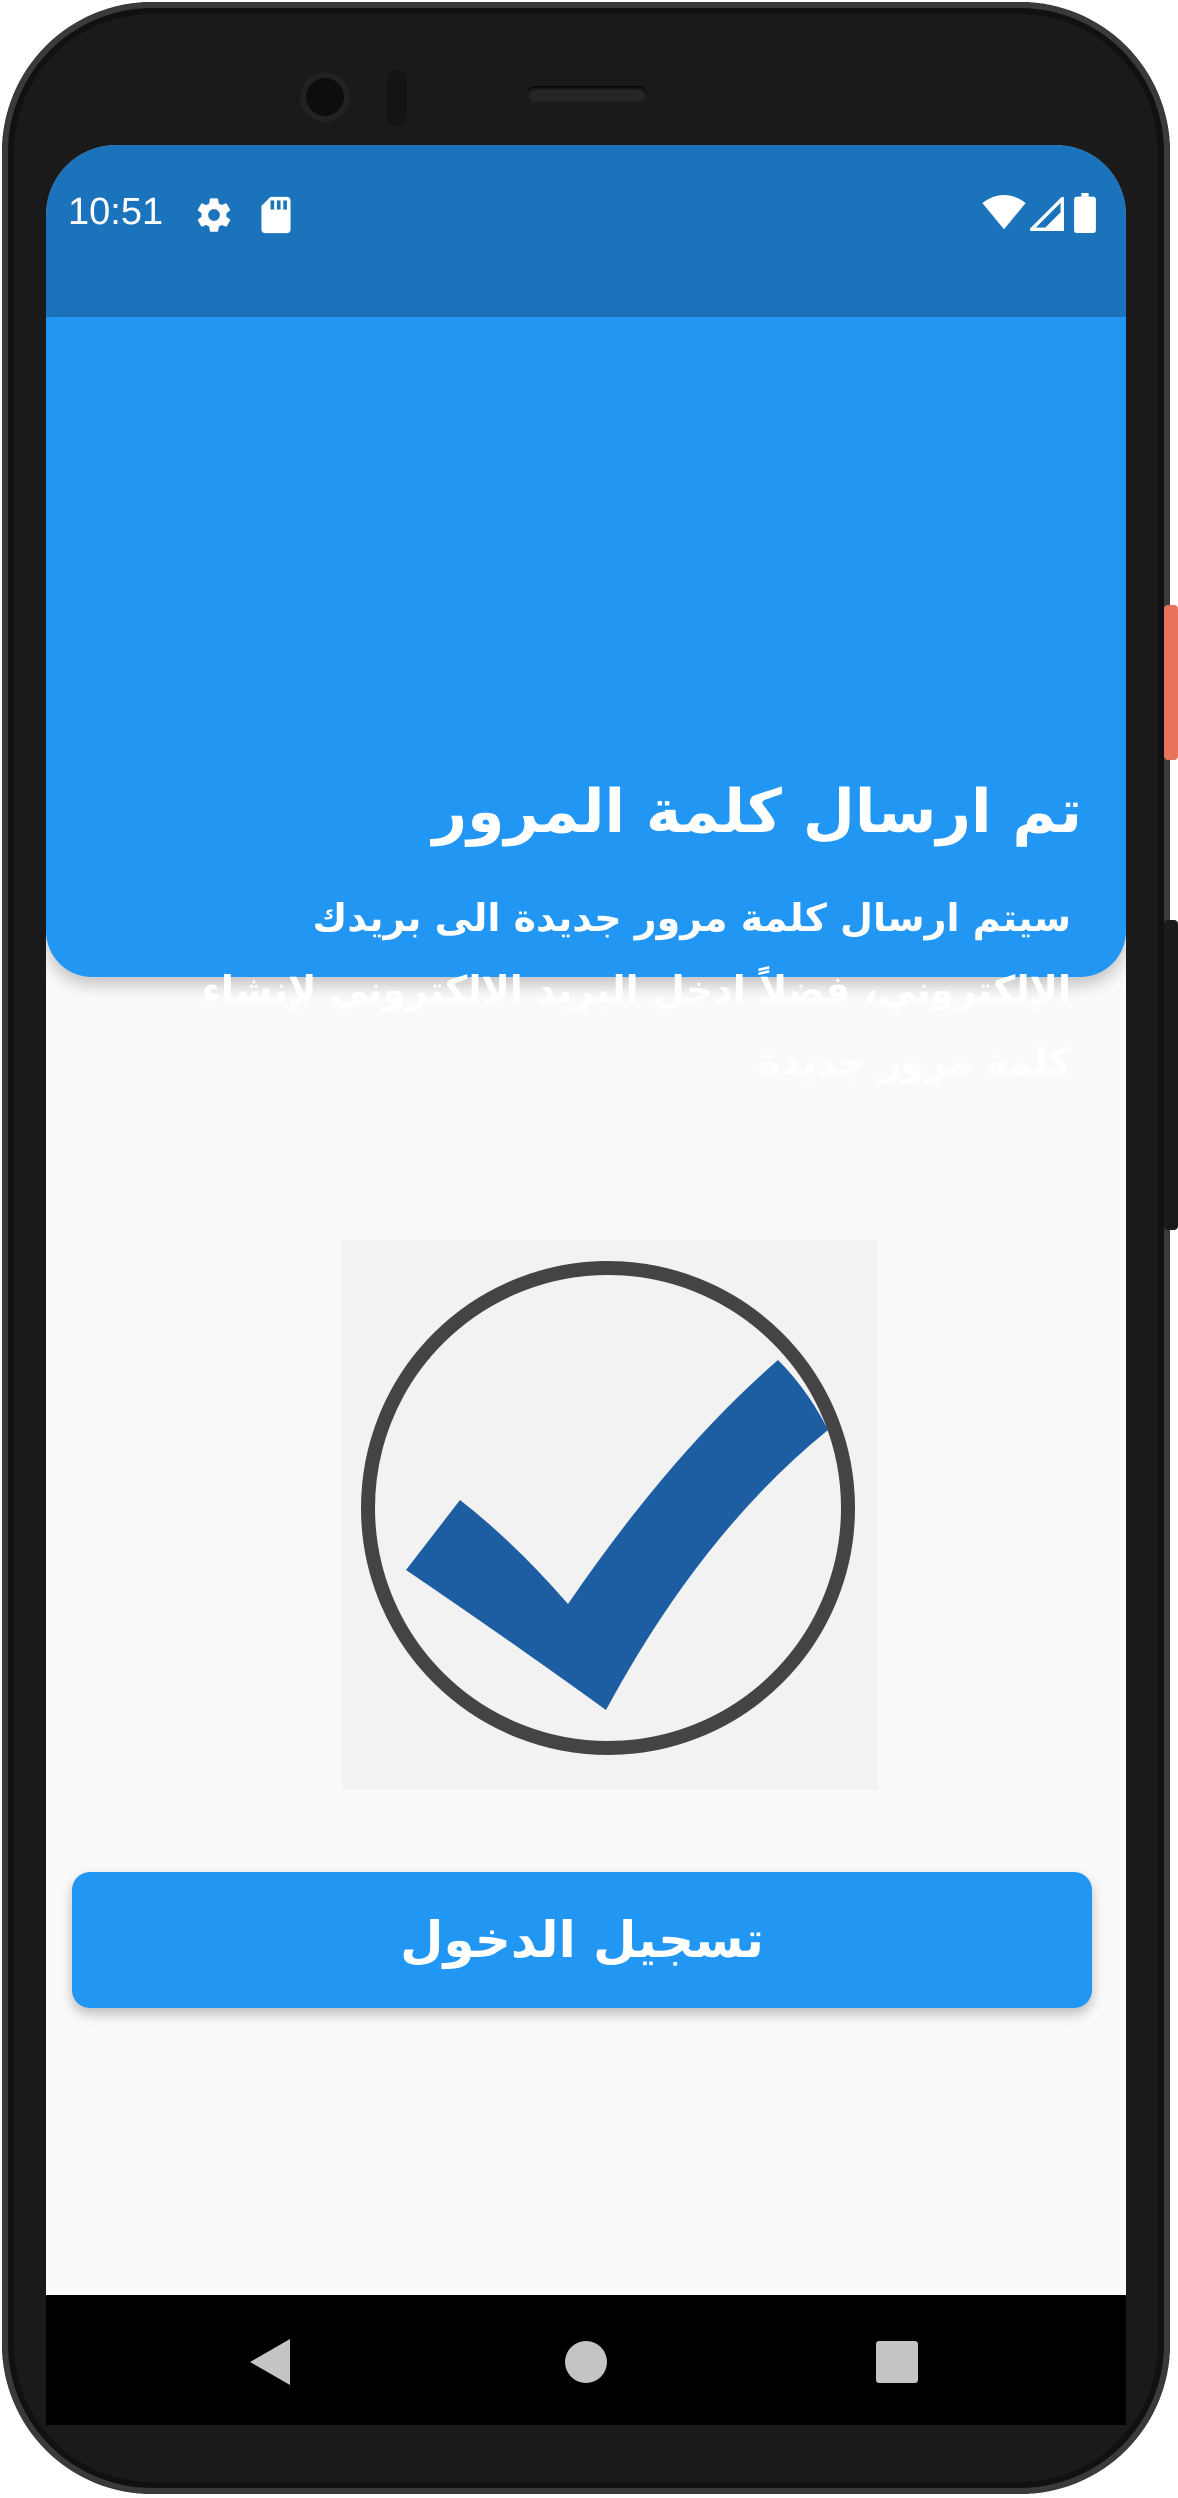  What do you see at coordinates (586, 2364) in the screenshot?
I see `home-icon` at bounding box center [586, 2364].